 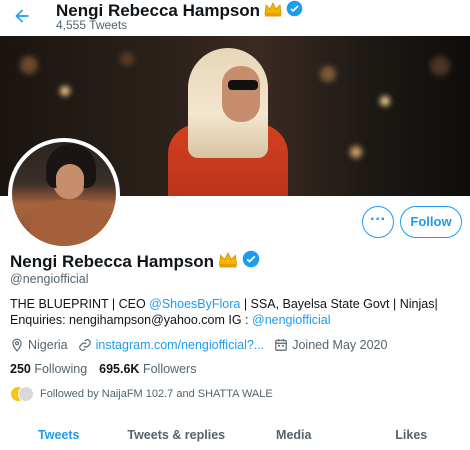 I want to click on following-count: 250, so click(x=20, y=369).